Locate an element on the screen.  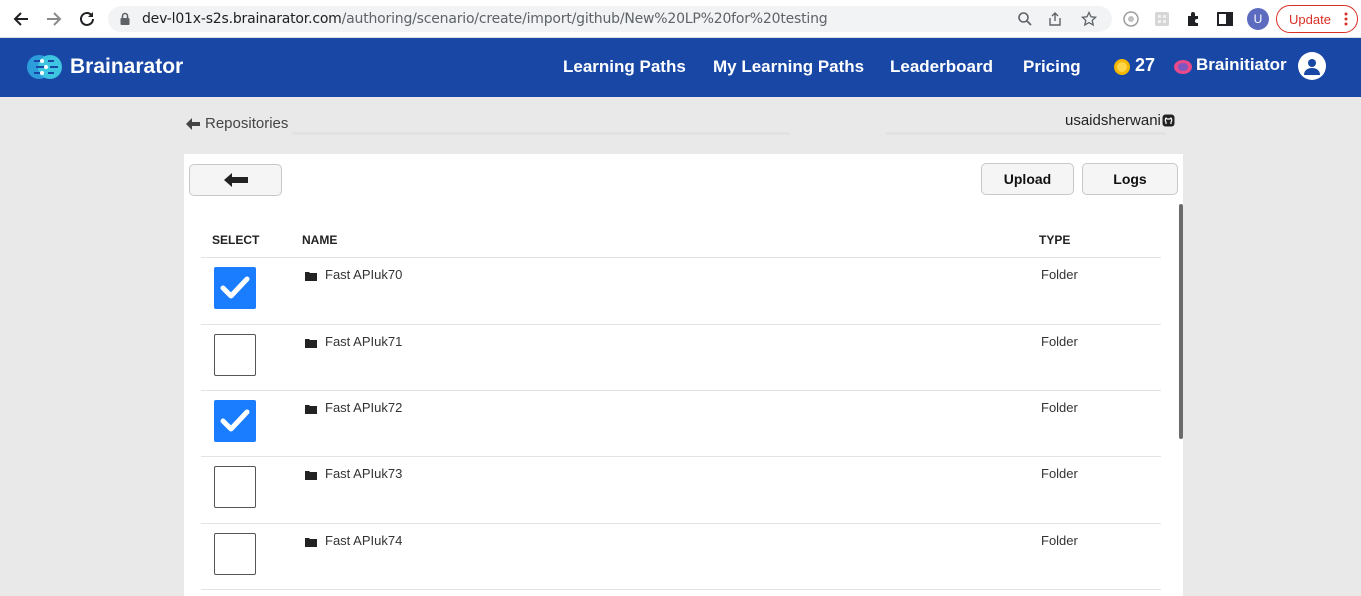
extension-circle-icon is located at coordinates (1131, 19).